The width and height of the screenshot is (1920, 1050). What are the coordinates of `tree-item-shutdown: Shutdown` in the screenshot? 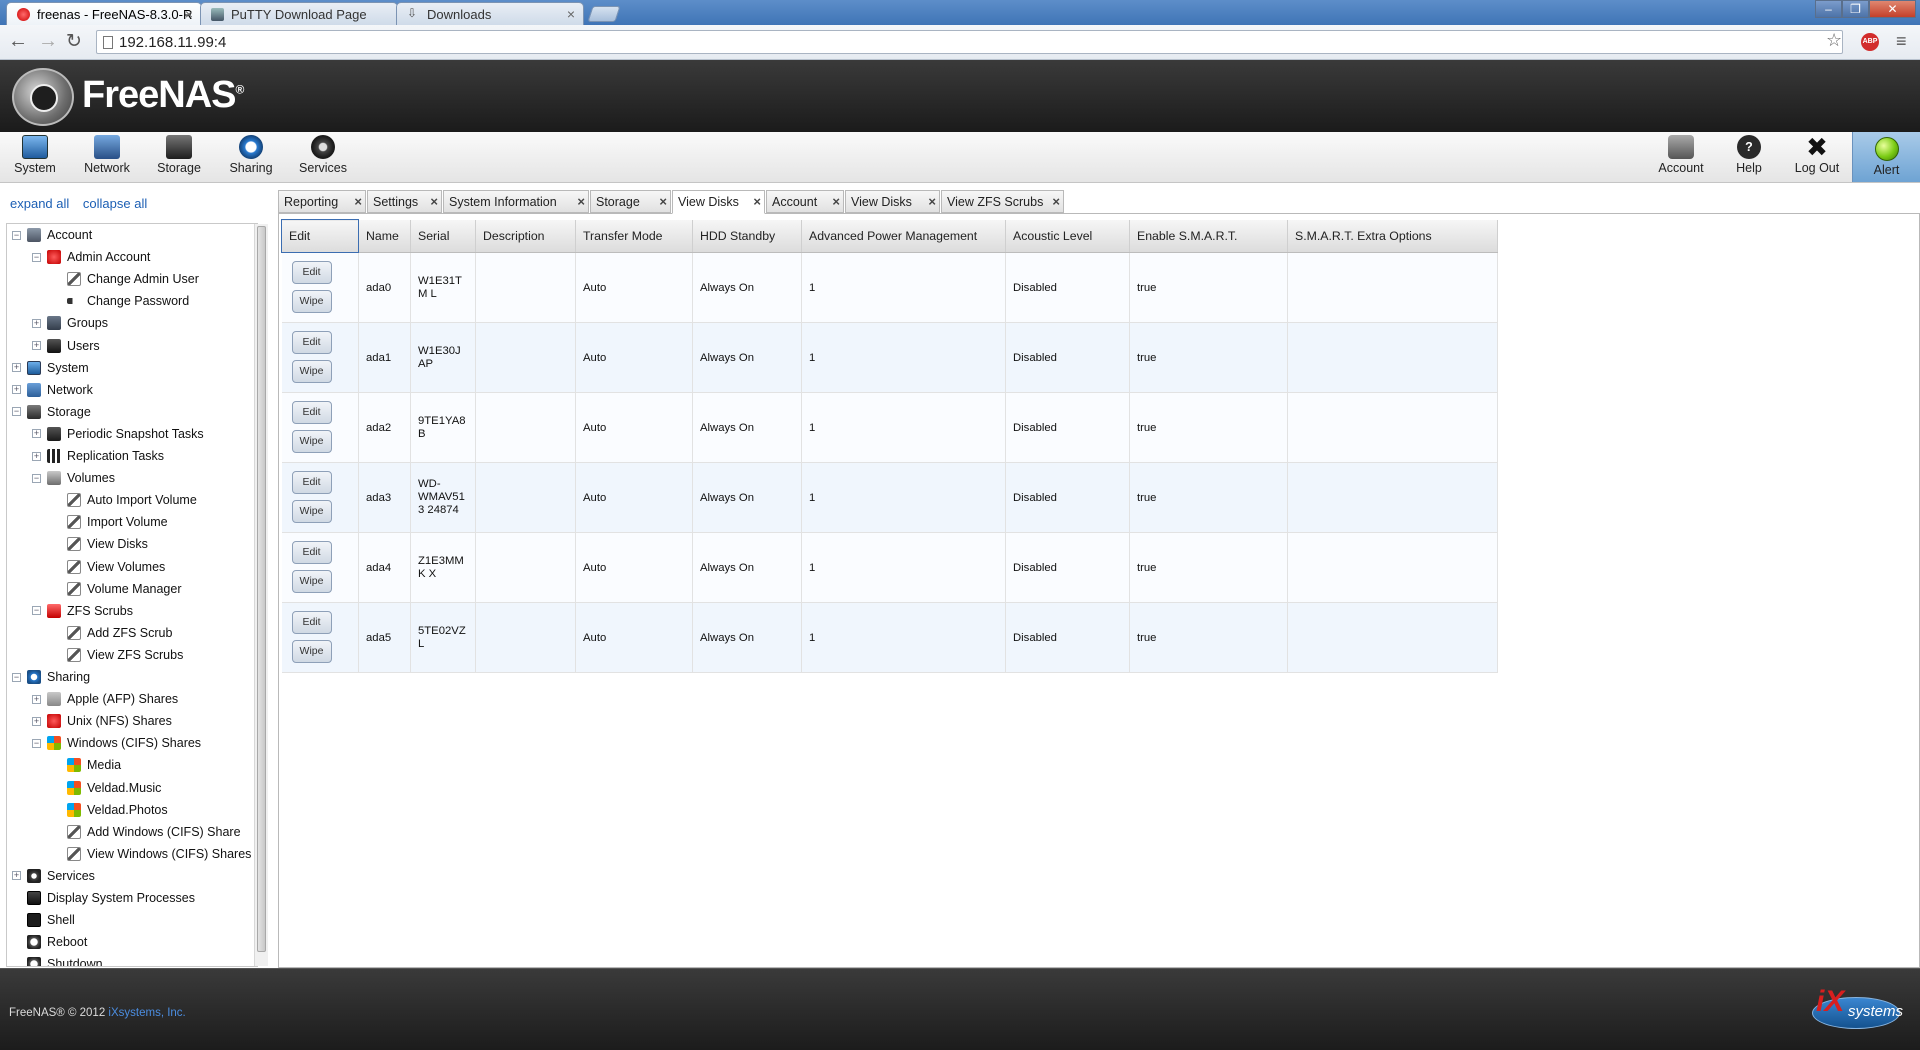 It's located at (57, 960).